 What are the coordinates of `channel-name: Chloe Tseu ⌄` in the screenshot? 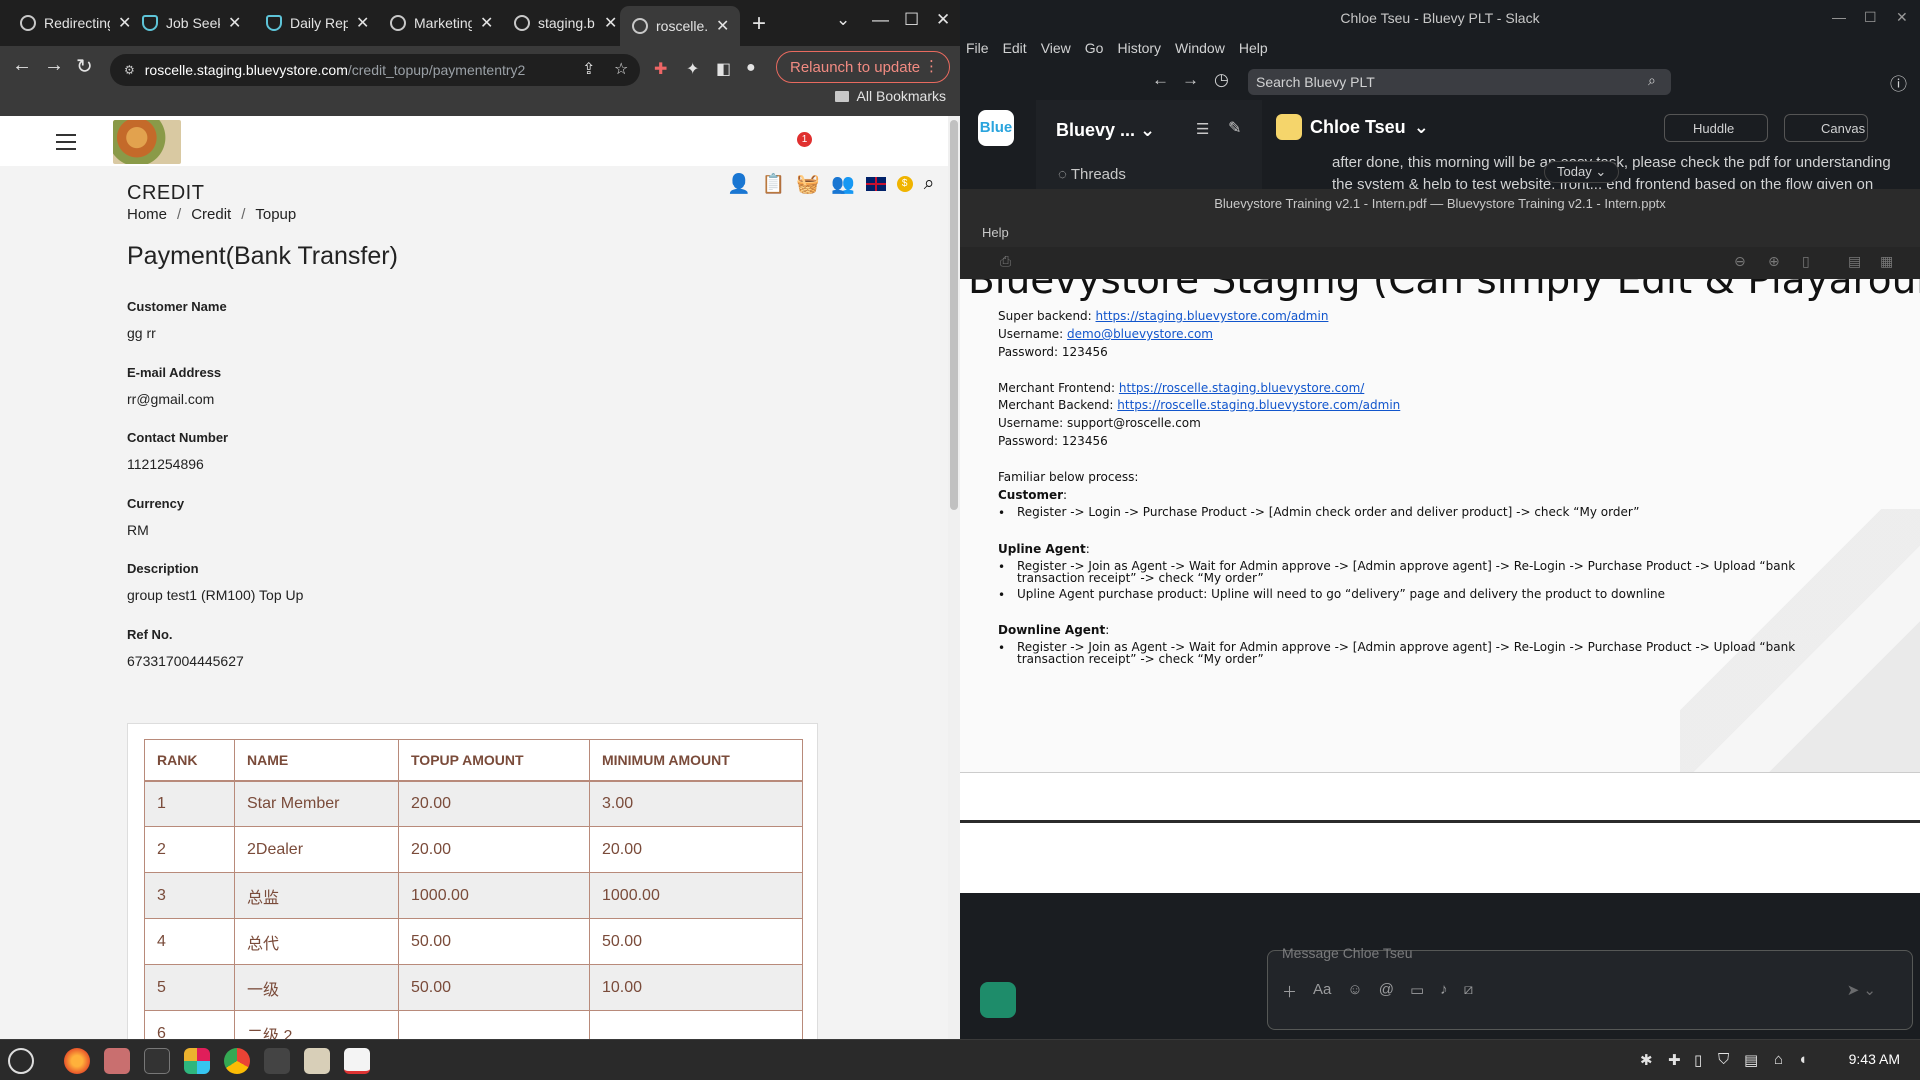 It's located at (1352, 127).